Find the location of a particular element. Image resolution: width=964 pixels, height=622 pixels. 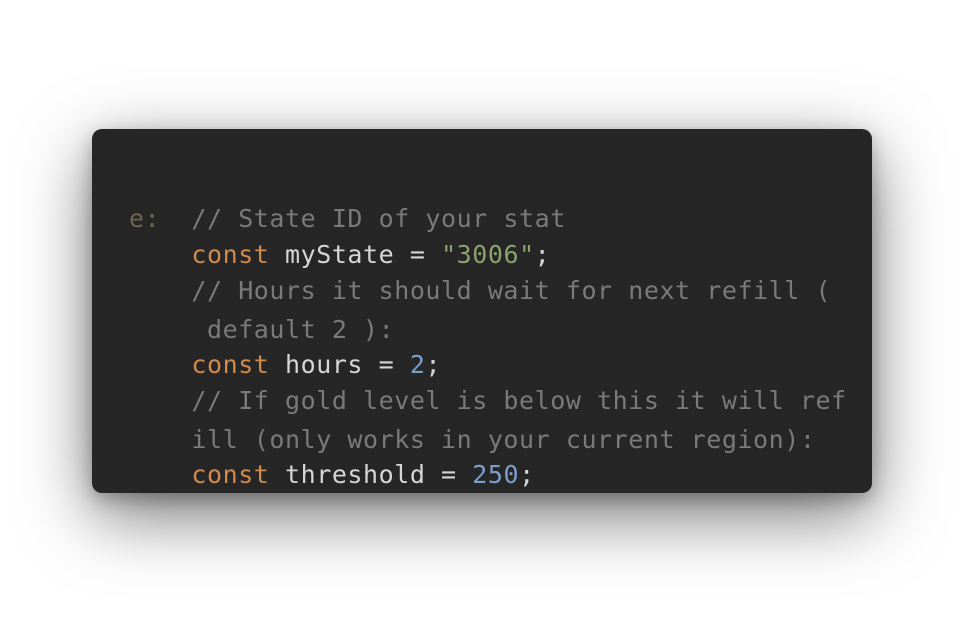

semicolon: ; is located at coordinates (527, 474).